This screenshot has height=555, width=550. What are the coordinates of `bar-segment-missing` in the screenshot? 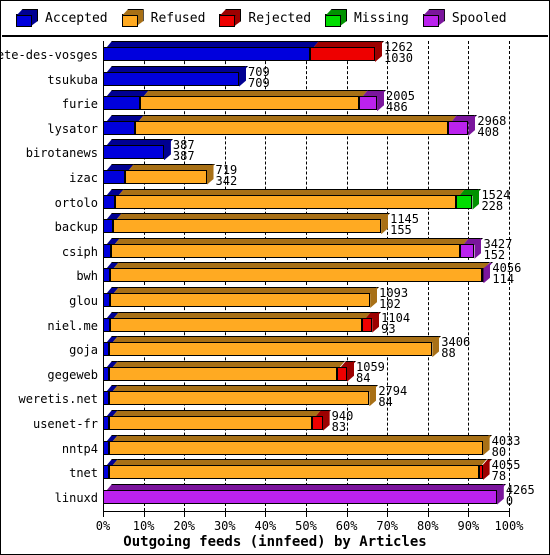 It's located at (464, 201).